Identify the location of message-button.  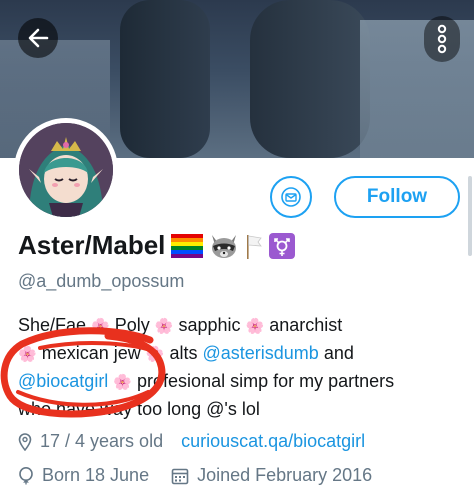
(291, 197).